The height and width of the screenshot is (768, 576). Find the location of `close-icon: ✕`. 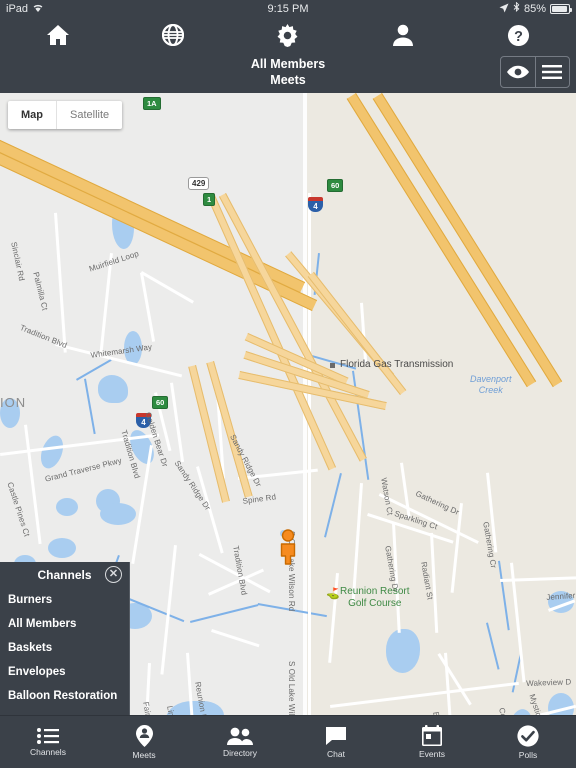

close-icon: ✕ is located at coordinates (113, 574).